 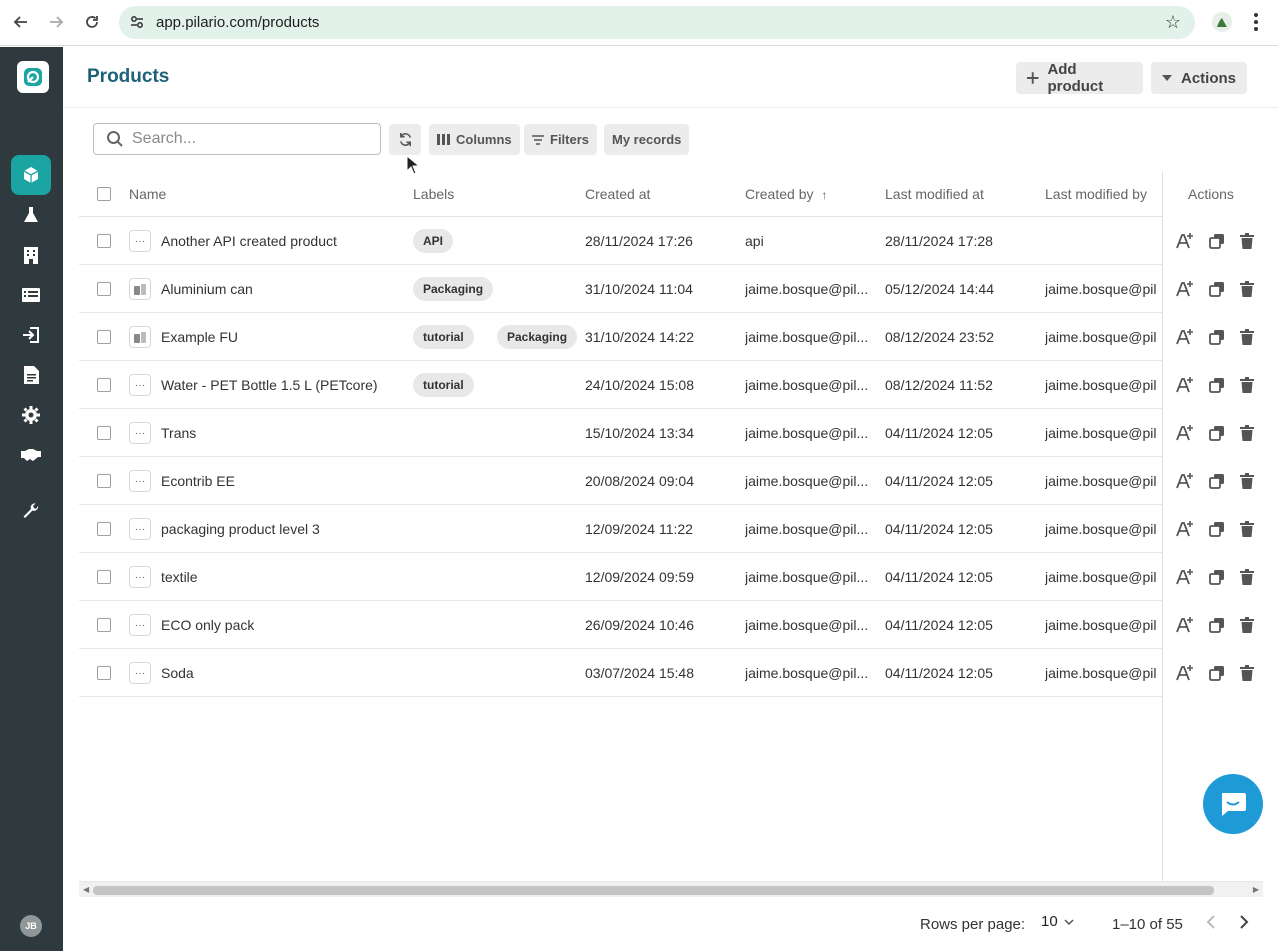 What do you see at coordinates (405, 139) in the screenshot?
I see `refresh-button` at bounding box center [405, 139].